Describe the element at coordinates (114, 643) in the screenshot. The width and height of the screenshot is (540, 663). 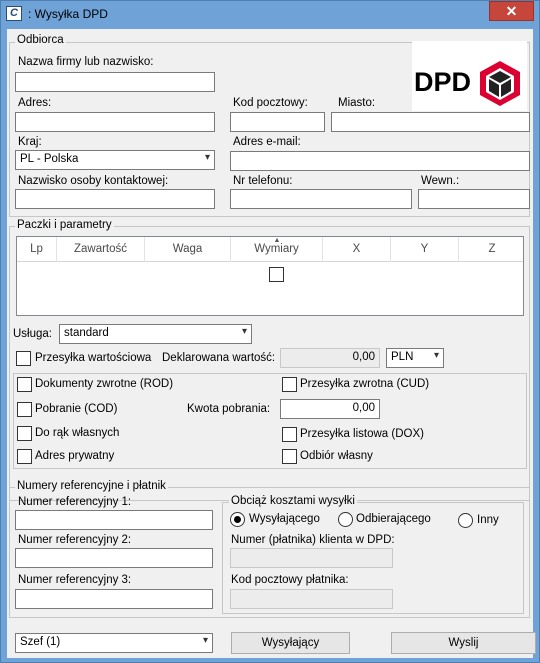
I see `sender-profile-select: Szef (1) ▾` at that location.